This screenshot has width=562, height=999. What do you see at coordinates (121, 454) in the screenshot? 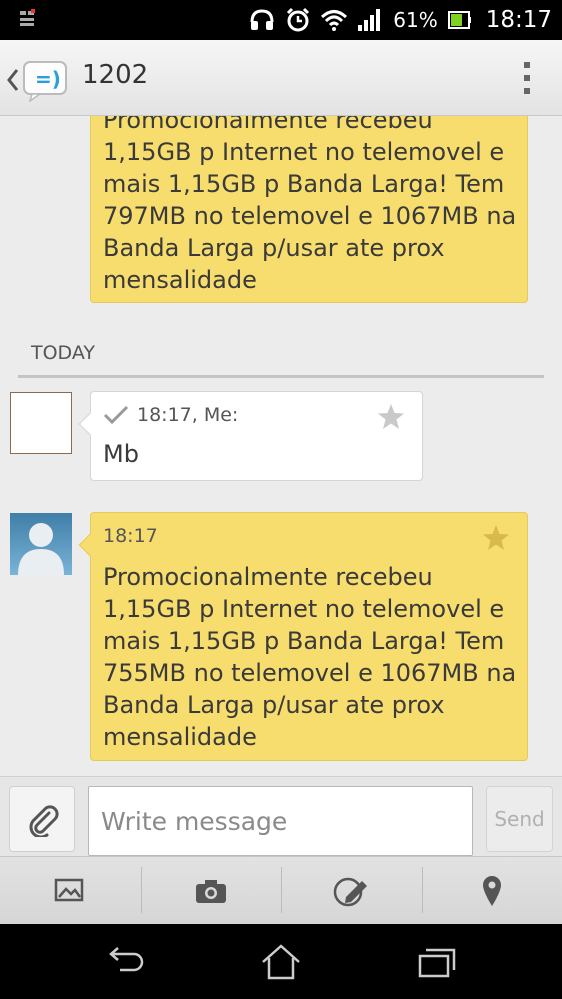
I see `message-text: Mb` at bounding box center [121, 454].